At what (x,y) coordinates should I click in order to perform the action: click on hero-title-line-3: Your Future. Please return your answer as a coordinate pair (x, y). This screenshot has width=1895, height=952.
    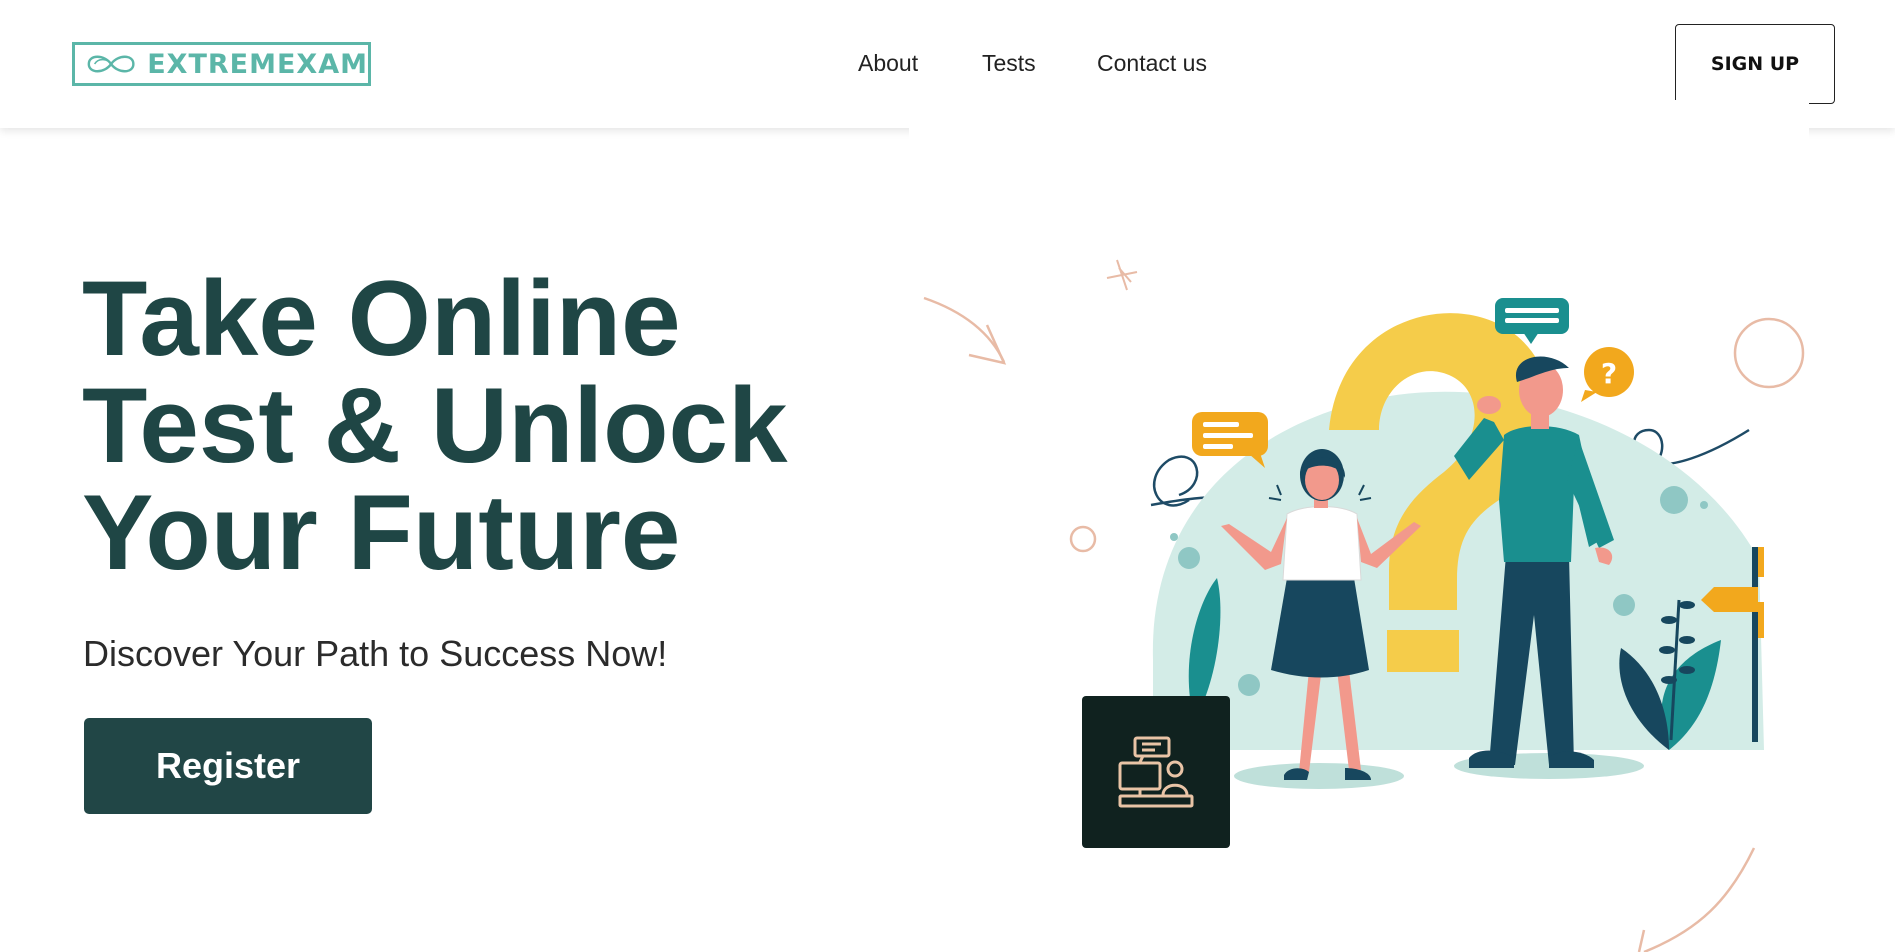
    Looking at the image, I should click on (381, 532).